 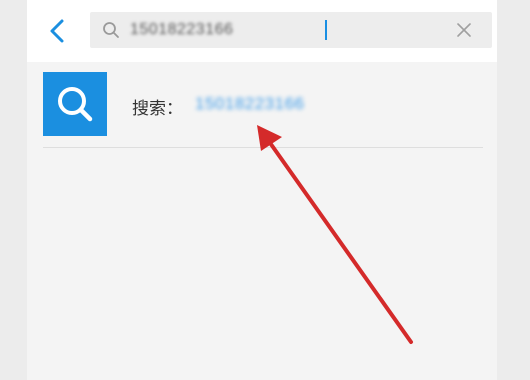 I want to click on chevron-left-icon, so click(x=57, y=31).